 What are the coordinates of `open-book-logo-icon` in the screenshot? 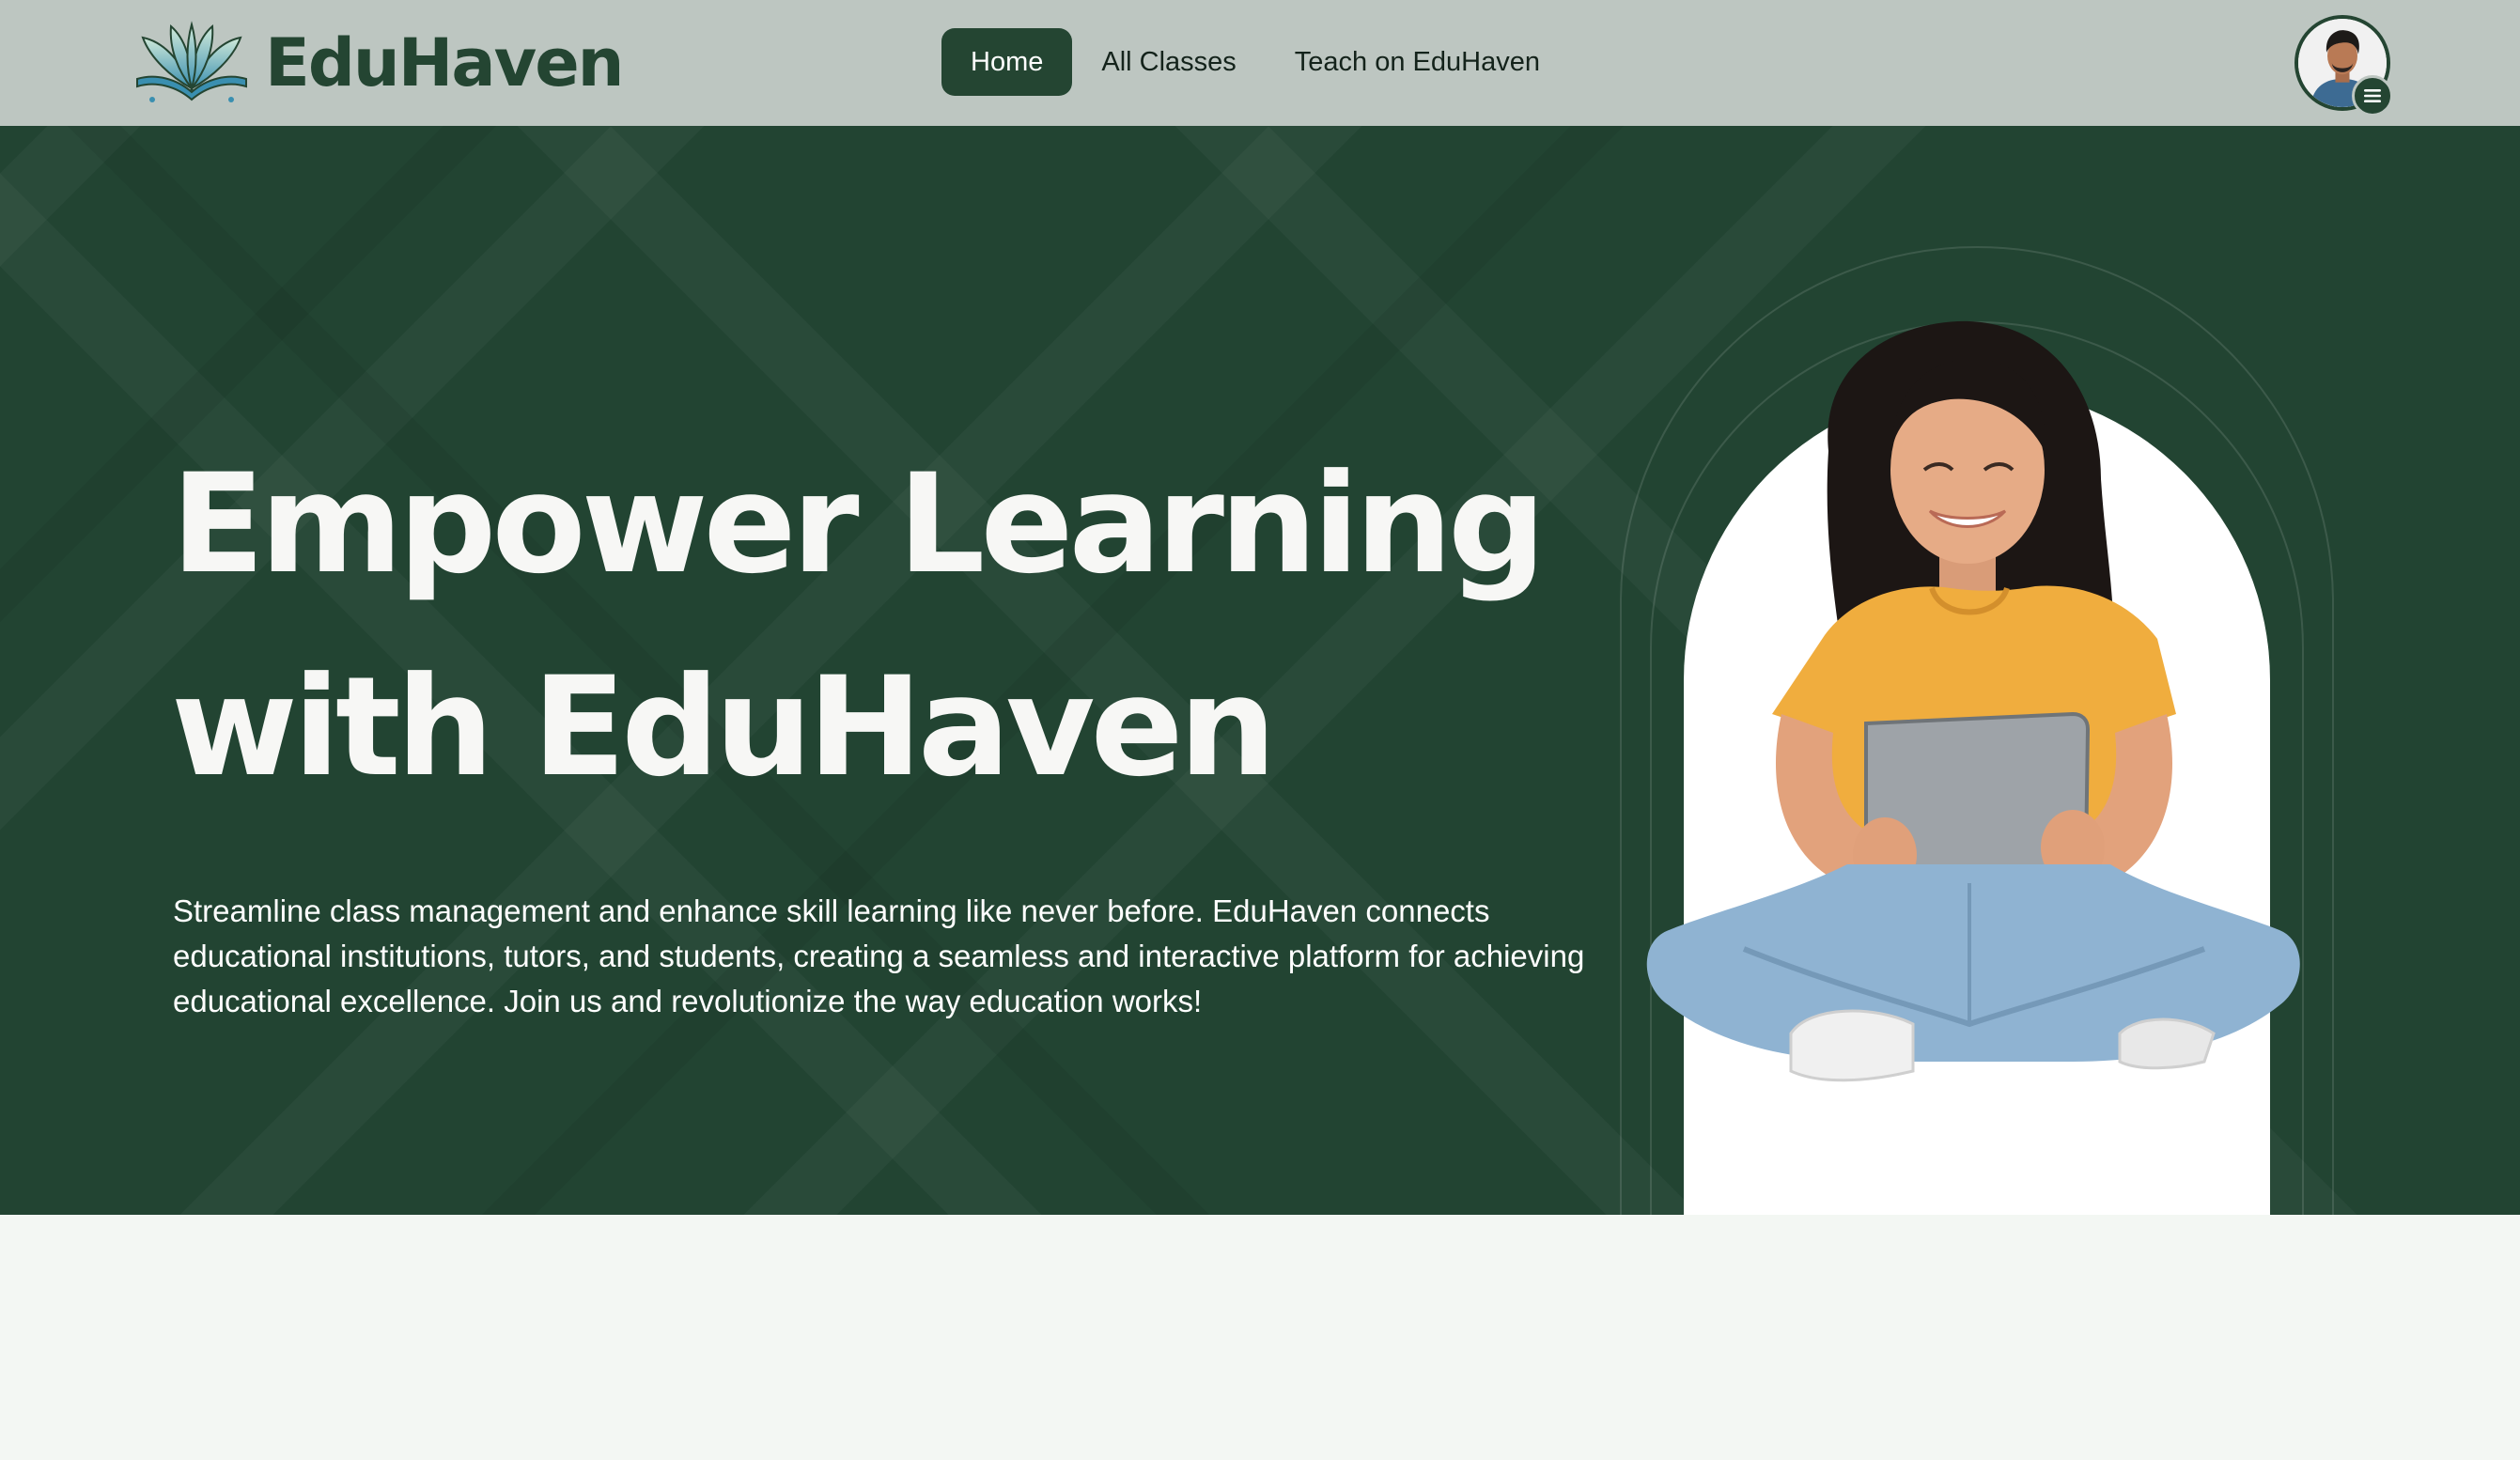 It's located at (191, 61).